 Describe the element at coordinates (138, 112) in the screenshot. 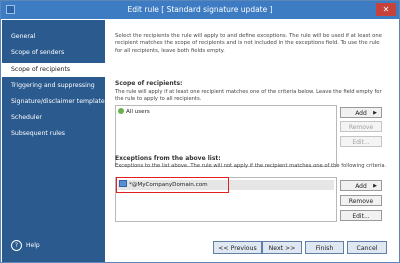

I see `list-item-label: All users` at that location.